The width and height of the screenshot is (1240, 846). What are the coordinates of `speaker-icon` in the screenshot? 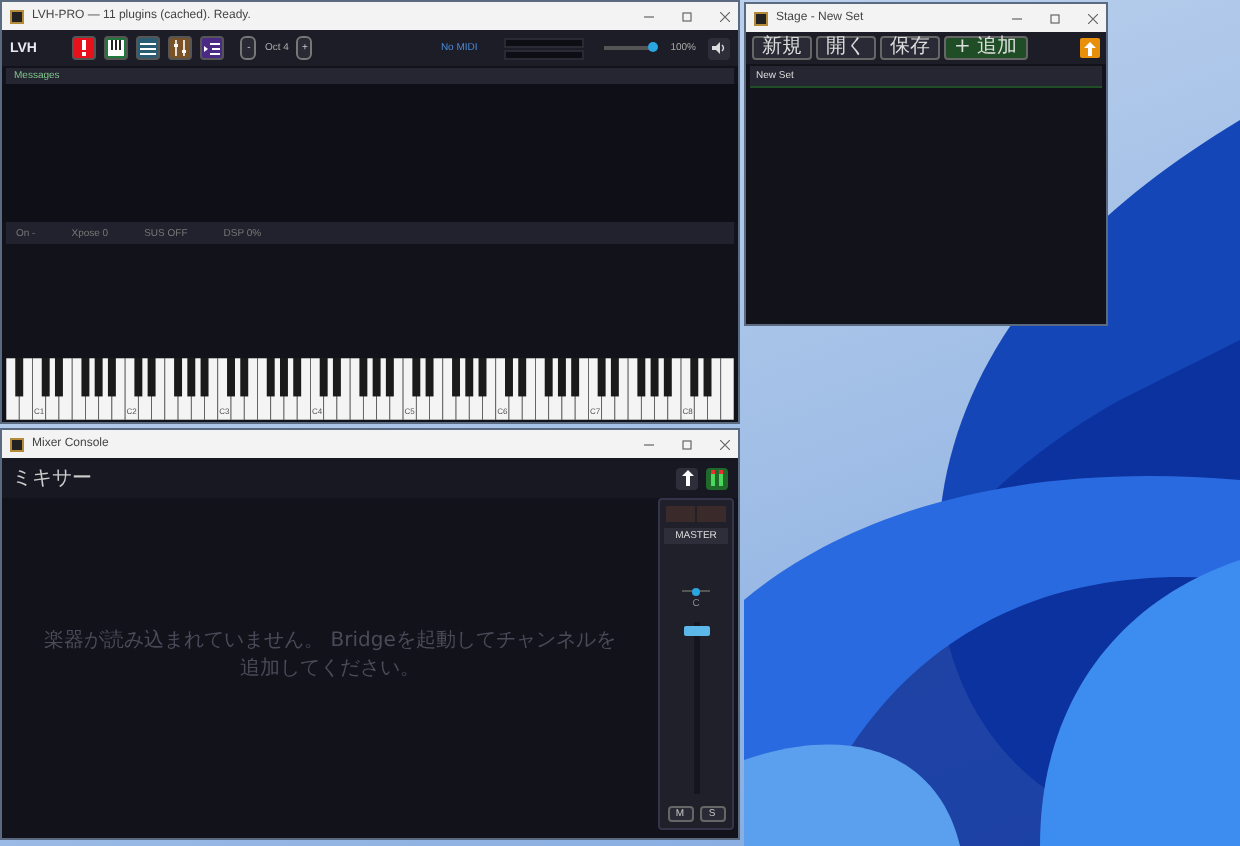 It's located at (719, 48).